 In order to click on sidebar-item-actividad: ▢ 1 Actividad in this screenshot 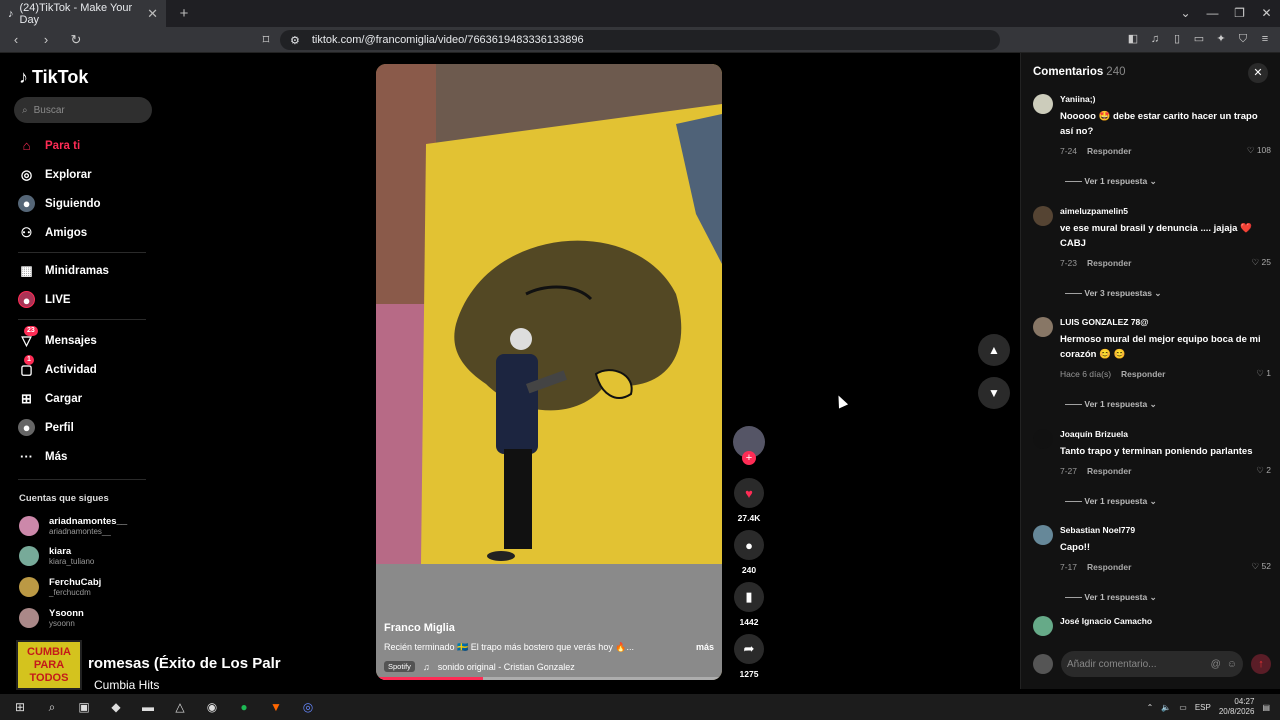, I will do `click(57, 366)`.